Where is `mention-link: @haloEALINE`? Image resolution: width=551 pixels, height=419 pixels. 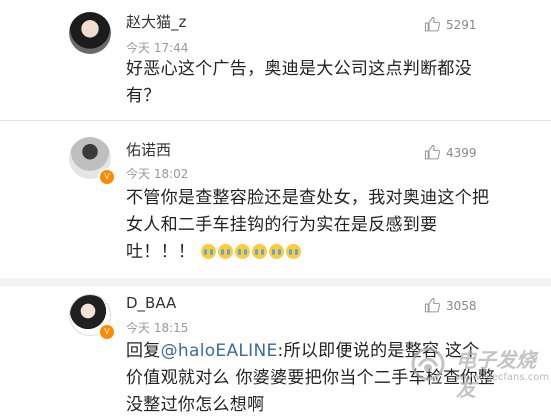 mention-link: @haloEALINE is located at coordinates (219, 351).